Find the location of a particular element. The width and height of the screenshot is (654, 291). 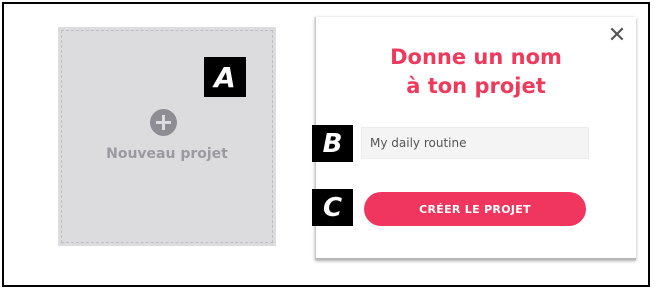

dialog-title-line2: à ton projet is located at coordinates (476, 86).